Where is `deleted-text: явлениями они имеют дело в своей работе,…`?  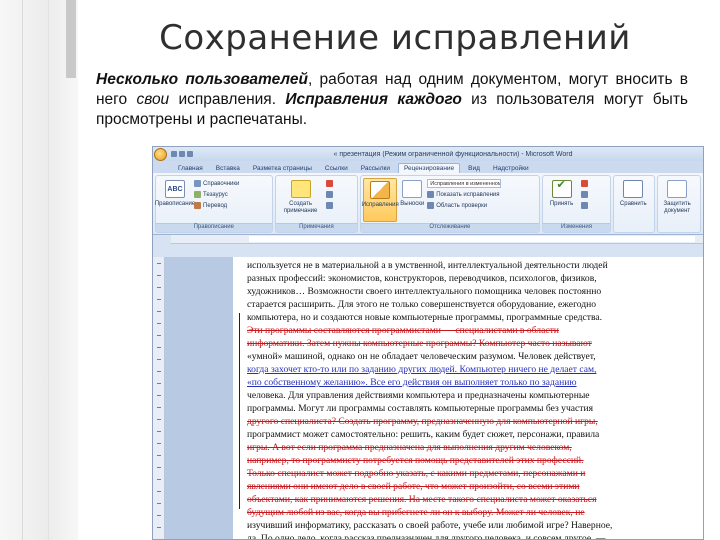
deleted-text: явлениями они имеют дело в своей работе,… is located at coordinates (413, 486).